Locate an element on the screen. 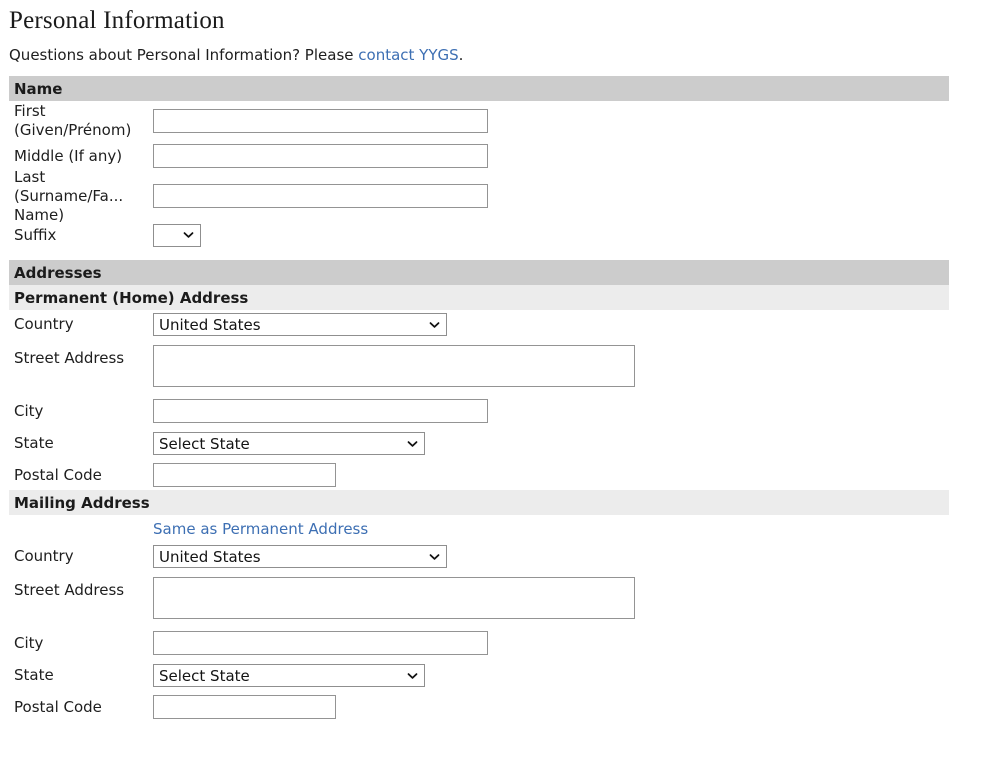 Image resolution: width=997 pixels, height=761 pixels. mailing-street-control is located at coordinates (394, 598).